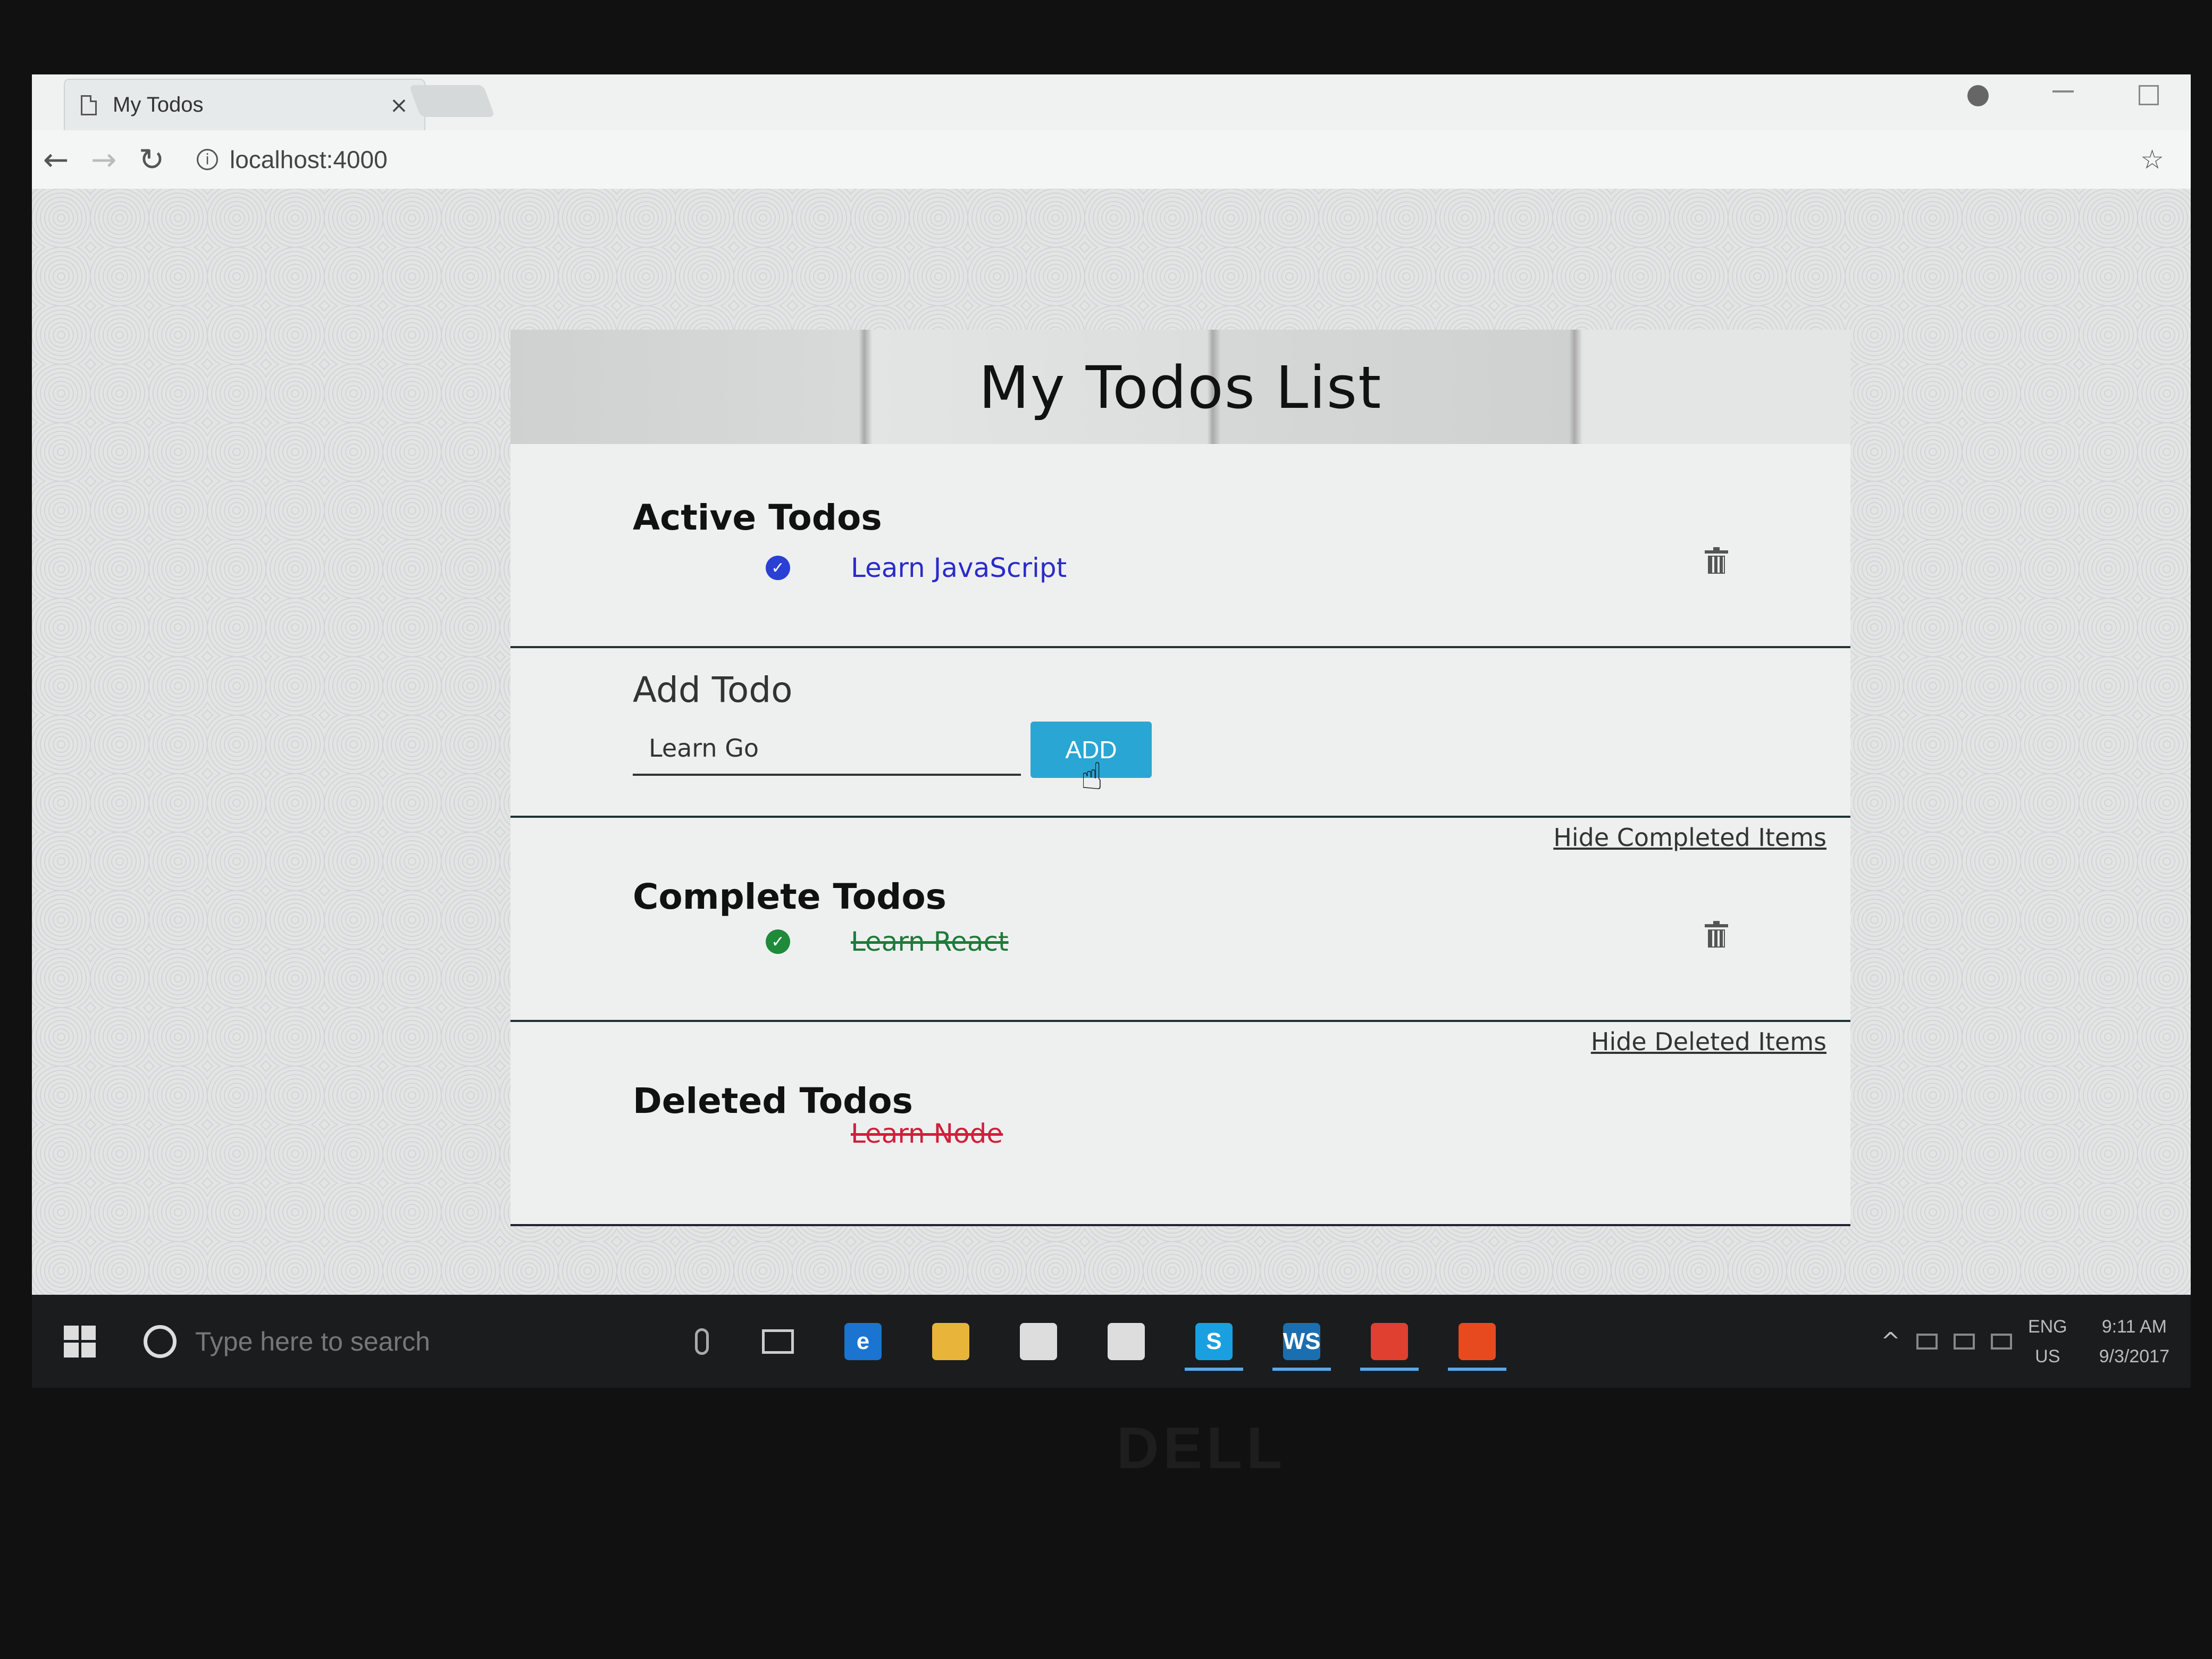  I want to click on volume-icon, so click(2001, 1341).